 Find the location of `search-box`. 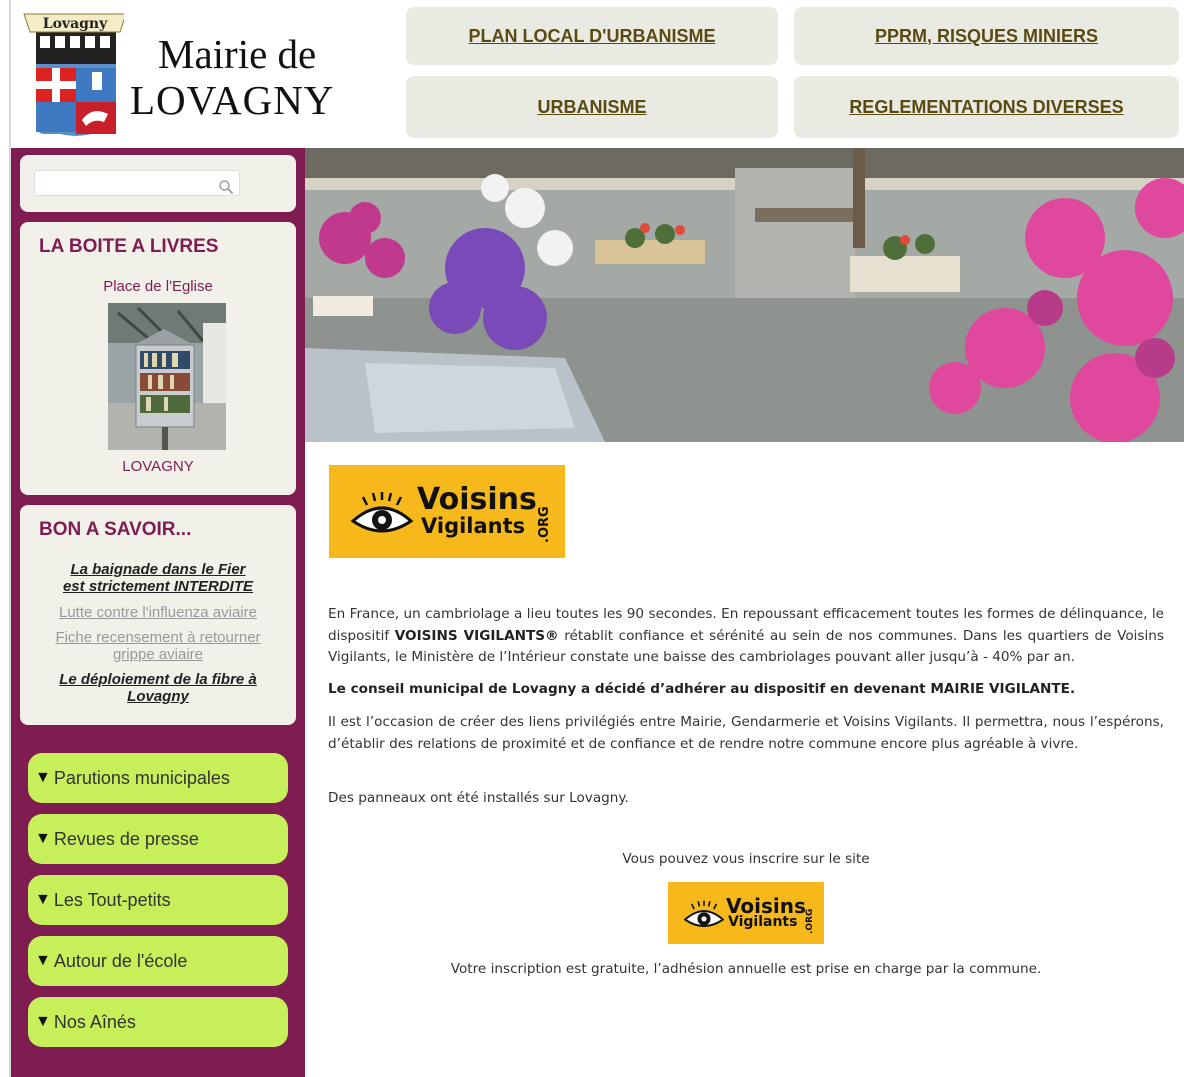

search-box is located at coordinates (158, 183).